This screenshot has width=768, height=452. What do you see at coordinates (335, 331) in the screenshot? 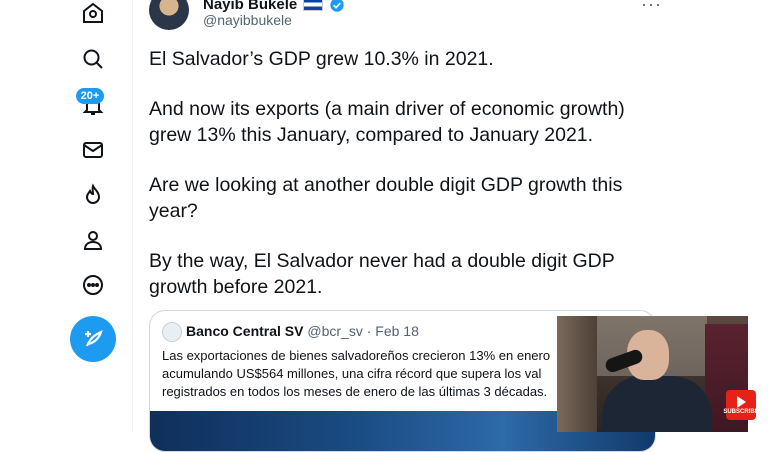
I see `quoted-author-handle: @bcr_sv` at bounding box center [335, 331].